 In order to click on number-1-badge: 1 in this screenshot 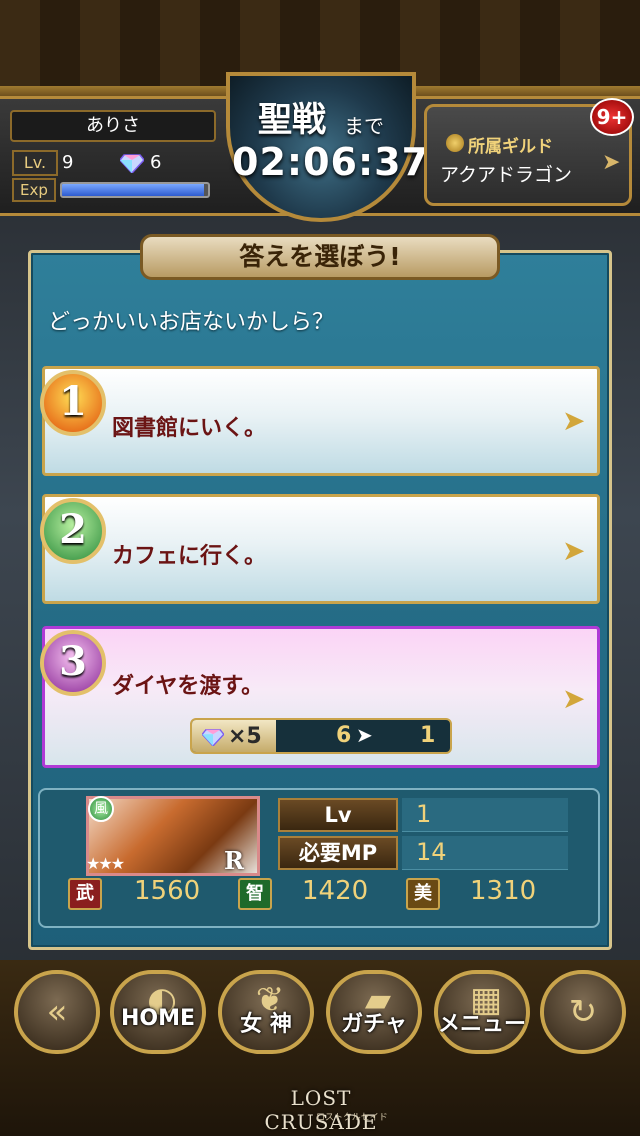, I will do `click(73, 403)`.